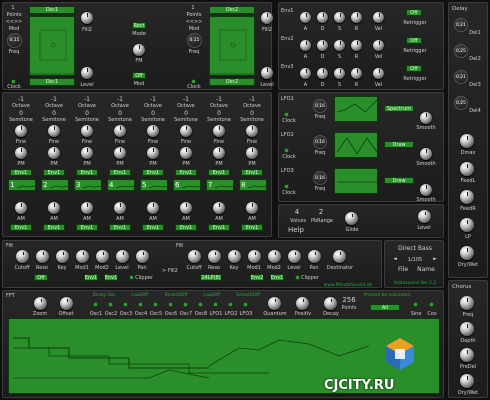 The image size is (490, 400). I want to click on delay-lp-knob, so click(467, 225).